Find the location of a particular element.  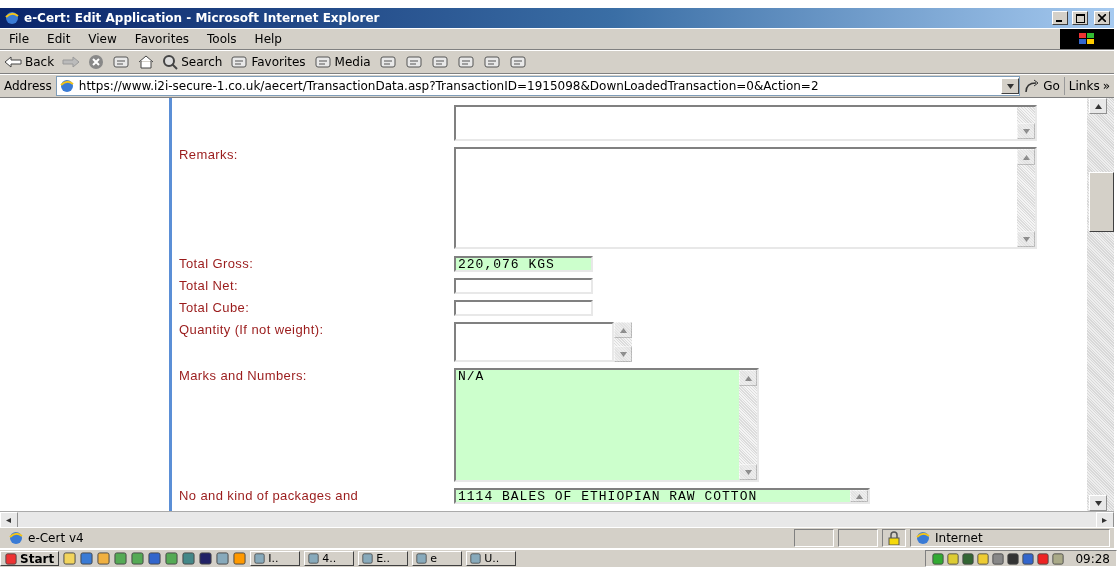

menu-item: Edit is located at coordinates (59, 39).